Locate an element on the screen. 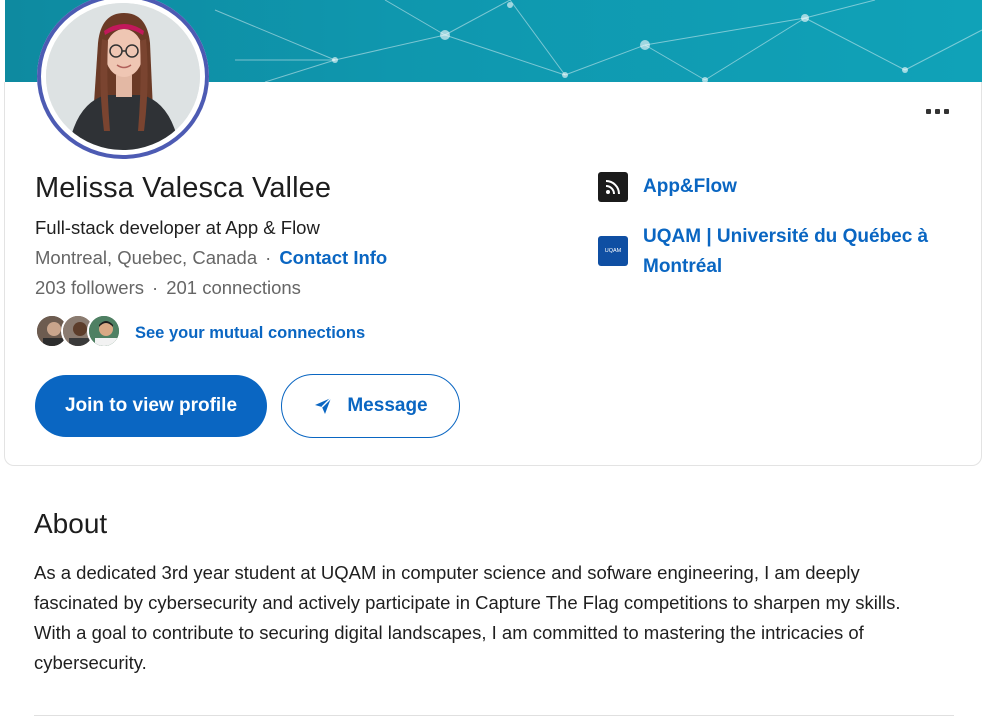 The width and height of the screenshot is (984, 728). rss-logo-icon is located at coordinates (613, 187).